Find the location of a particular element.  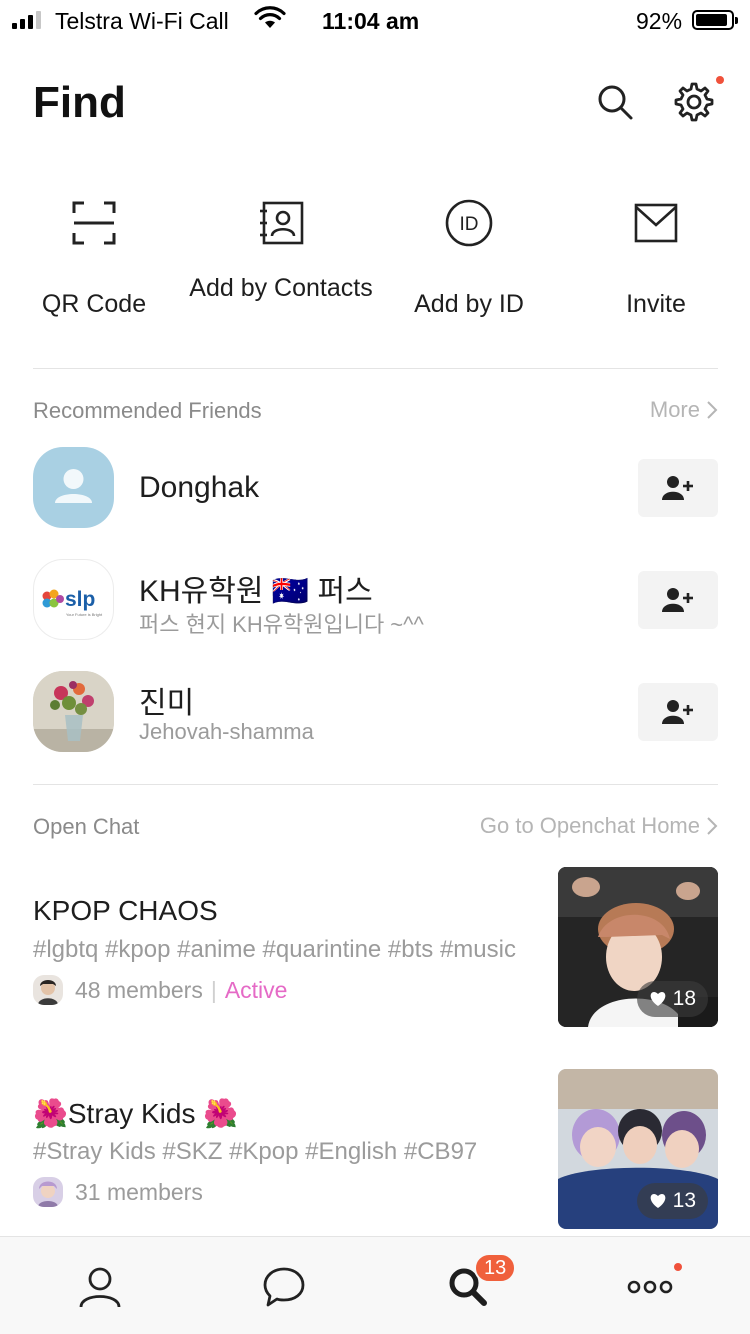

tab-chats is located at coordinates (284, 1287).